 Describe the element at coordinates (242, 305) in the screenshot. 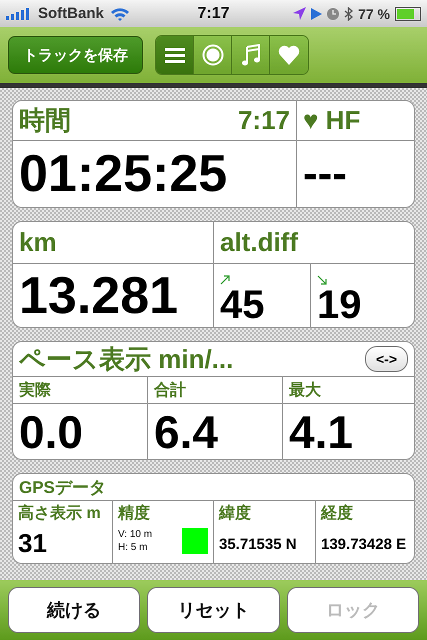

I see `ascent-value: 45` at that location.